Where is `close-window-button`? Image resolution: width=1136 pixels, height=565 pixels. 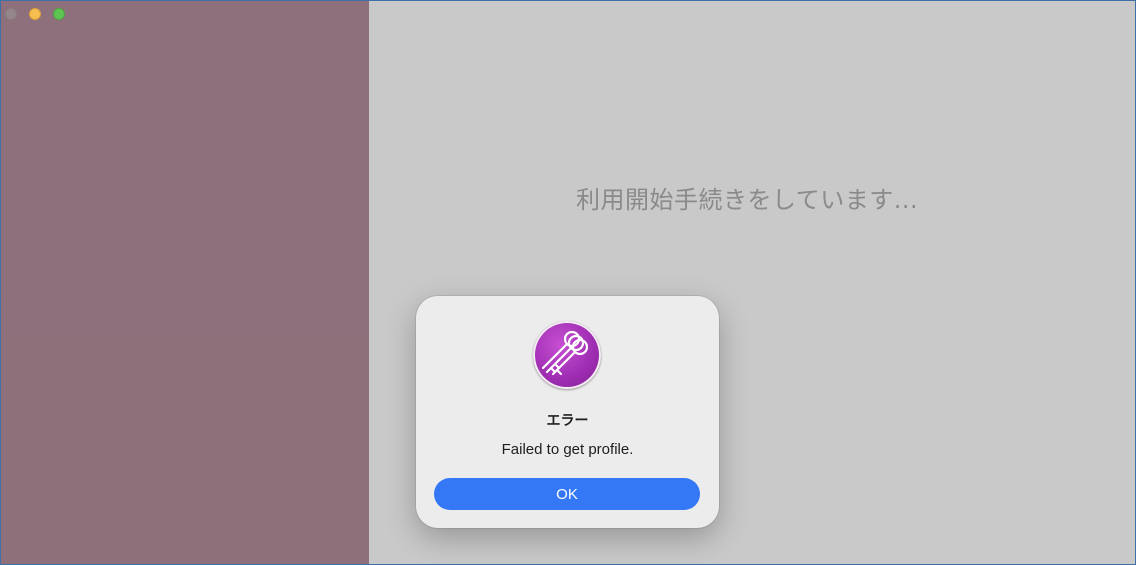 close-window-button is located at coordinates (11, 14).